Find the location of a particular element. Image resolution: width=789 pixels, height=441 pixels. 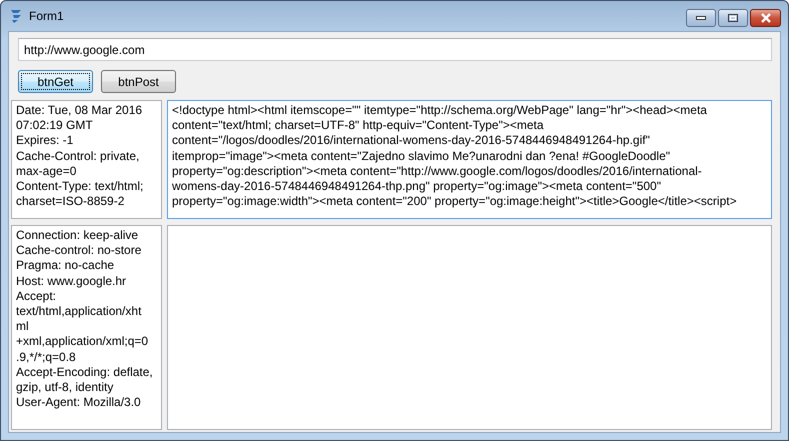

minimize-button is located at coordinates (701, 18).